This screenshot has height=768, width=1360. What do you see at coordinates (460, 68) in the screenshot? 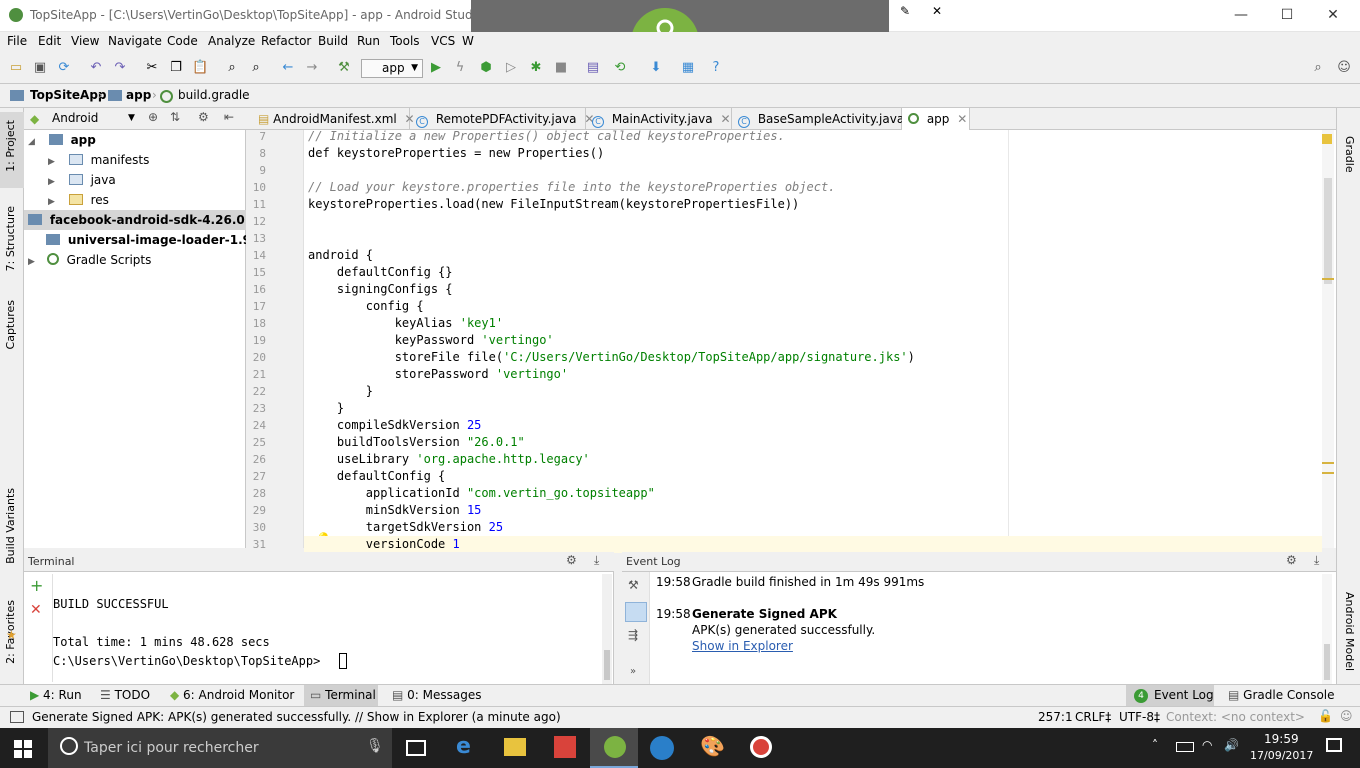
I see `apply-changes-icon: ϟ` at bounding box center [460, 68].